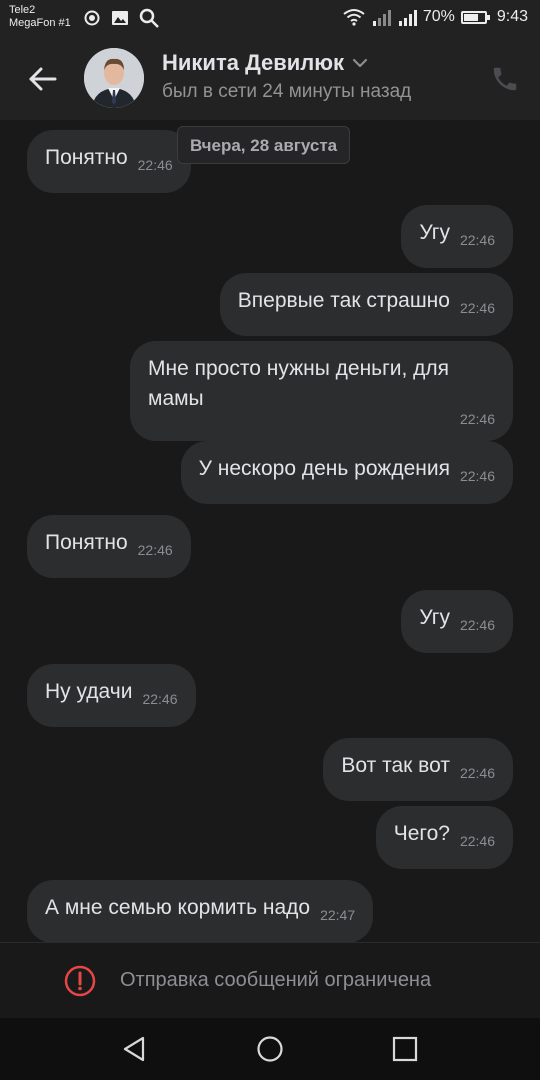  Describe the element at coordinates (287, 91) in the screenshot. I see `last-seen-status: был в сети 24 минуты назад` at that location.